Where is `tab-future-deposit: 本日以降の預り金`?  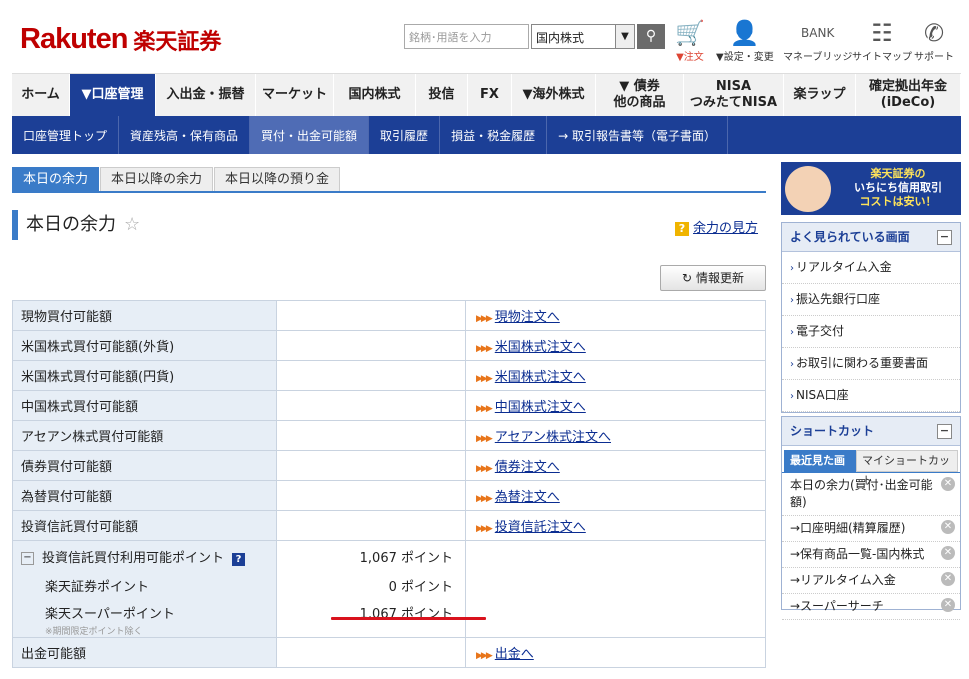
tab-future-deposit: 本日以降の預り金 is located at coordinates (277, 179).